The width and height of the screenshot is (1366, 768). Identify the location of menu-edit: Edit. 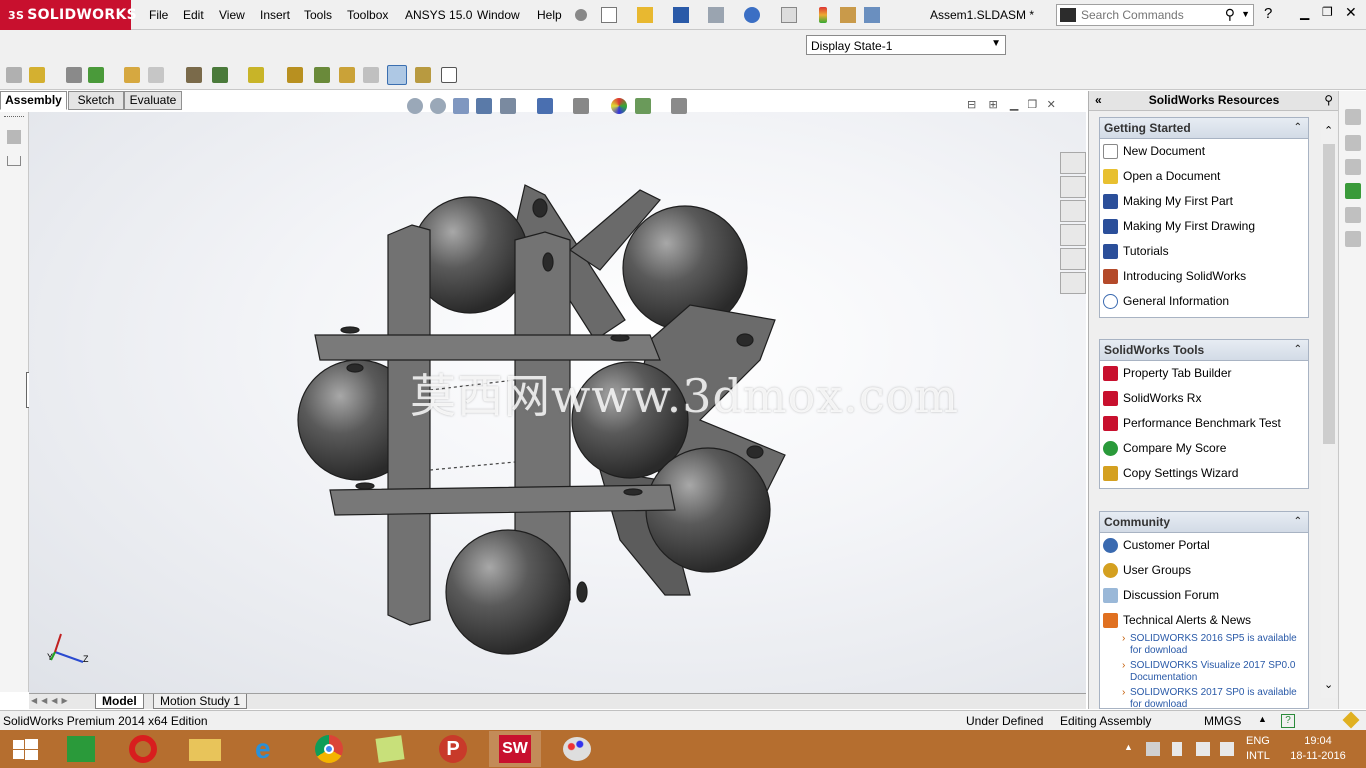
(193, 15).